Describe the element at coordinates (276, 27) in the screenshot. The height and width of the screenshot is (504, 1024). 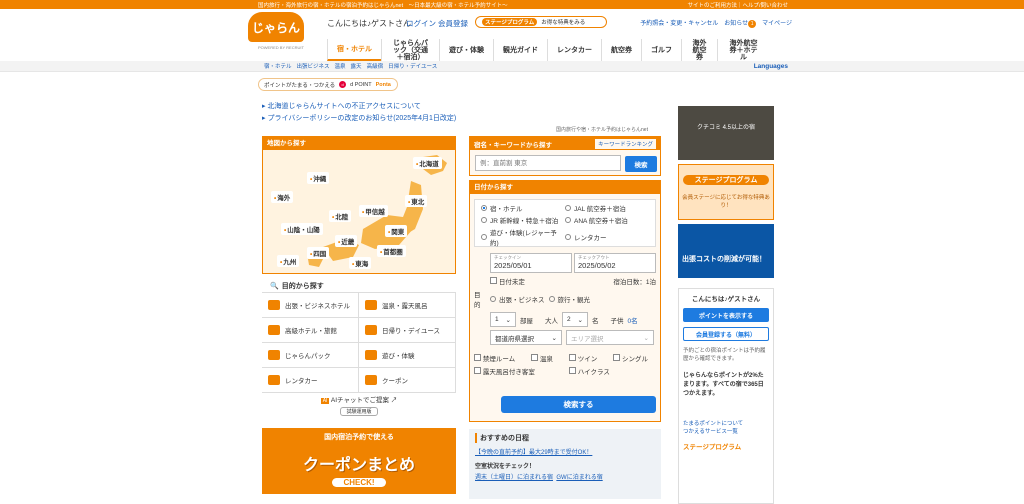
I see `jalan-logo: じゃらん` at that location.